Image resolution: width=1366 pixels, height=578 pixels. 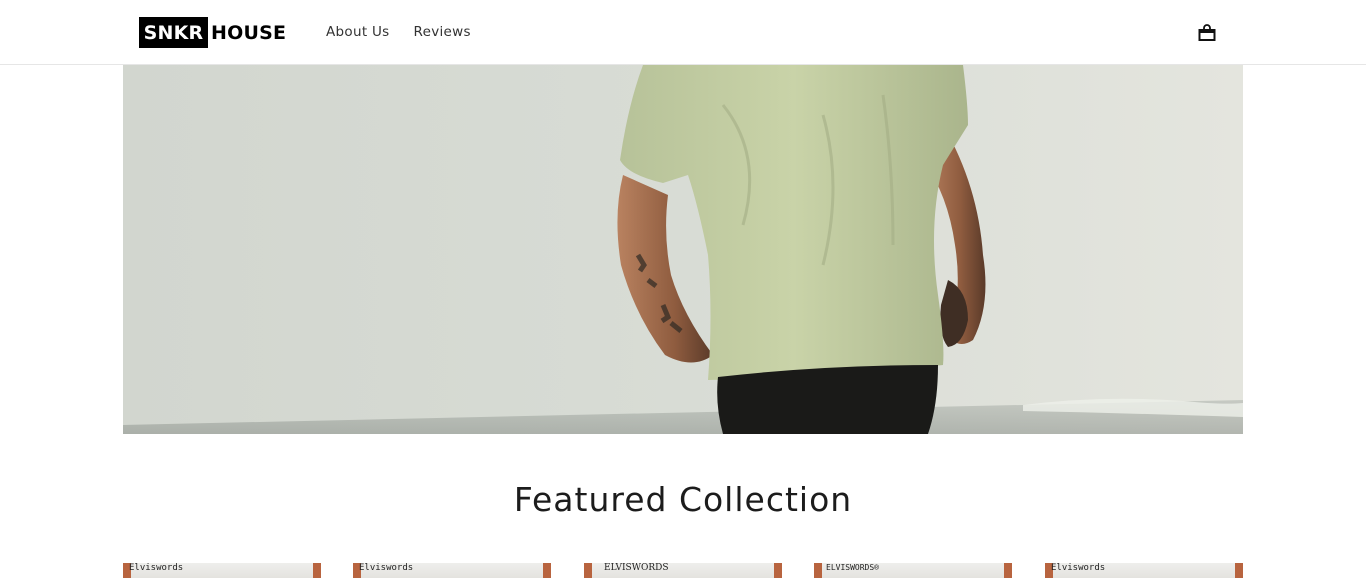 What do you see at coordinates (683, 570) in the screenshot?
I see `product-card: ELVISWORDS` at bounding box center [683, 570].